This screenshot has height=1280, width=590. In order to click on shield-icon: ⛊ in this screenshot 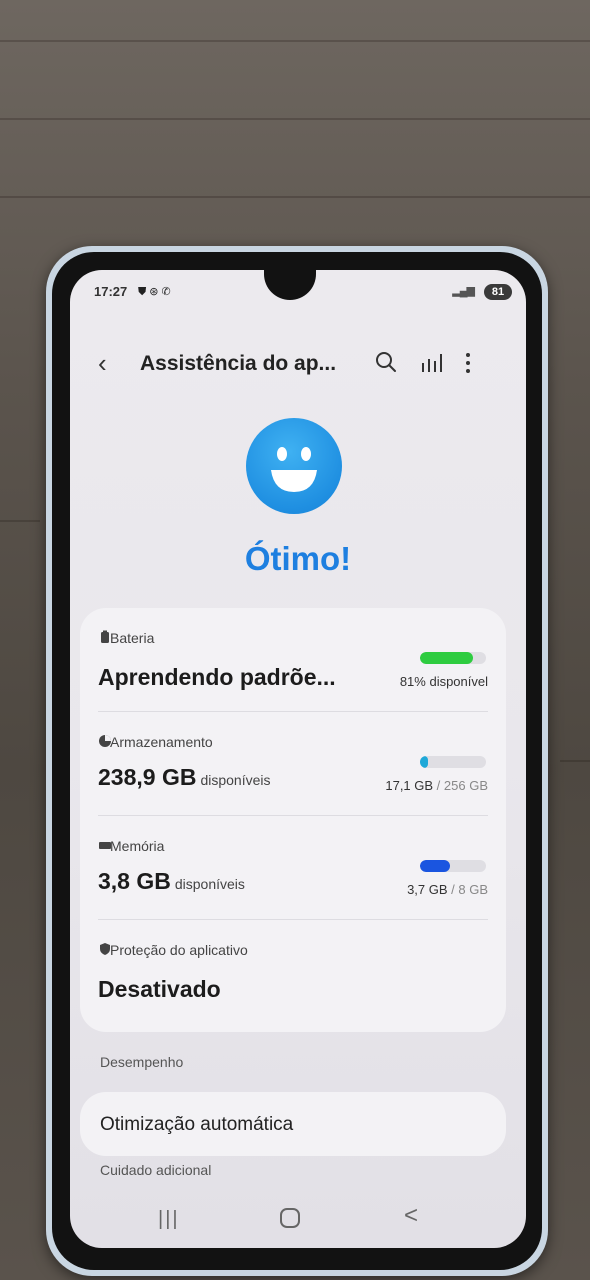, I will do `click(144, 292)`.